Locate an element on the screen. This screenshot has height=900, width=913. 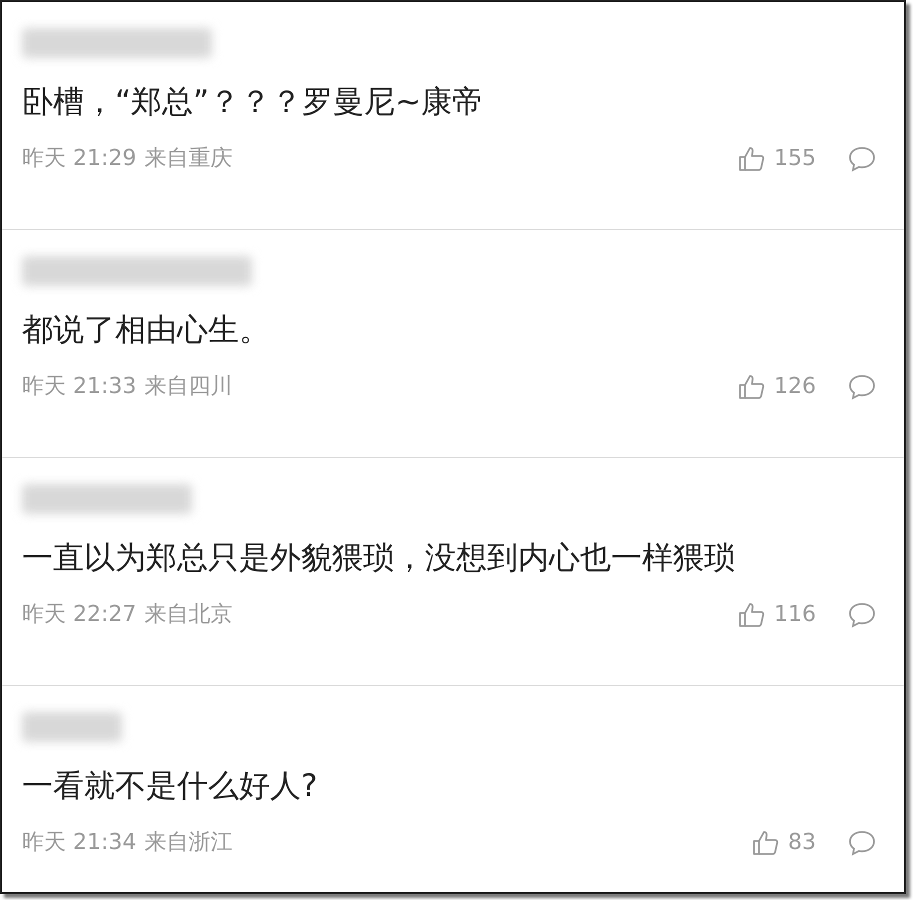
comment-text: 都说了相由心生。 is located at coordinates (146, 330).